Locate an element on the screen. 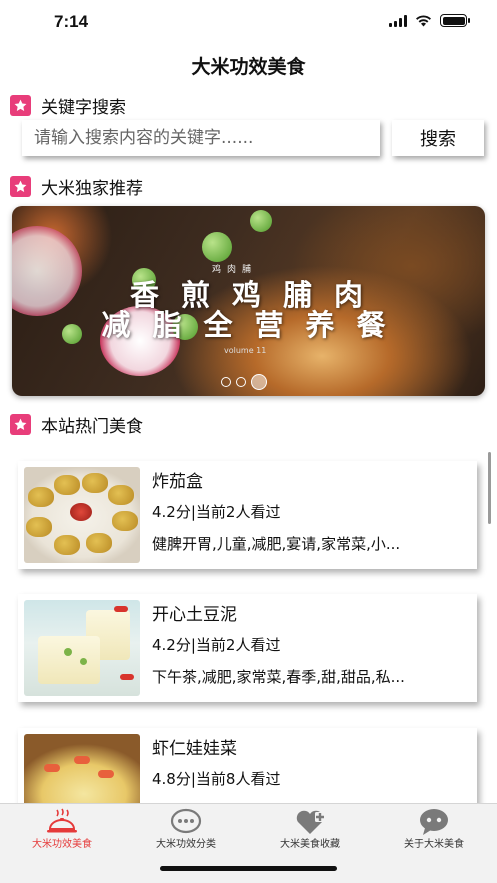 The image size is (497, 883). section-header-recommend: 大米独家推荐 is located at coordinates (76, 186).